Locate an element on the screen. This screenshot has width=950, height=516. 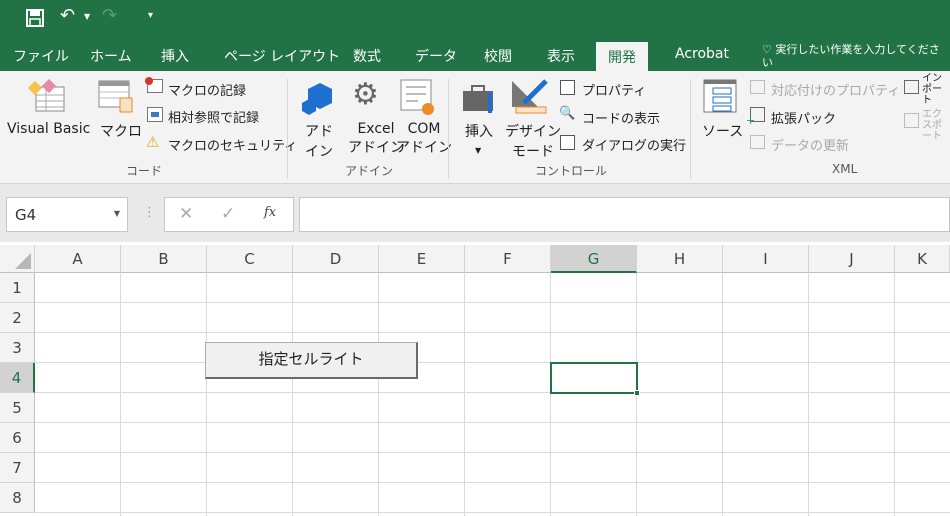
view-code-button: コードの表示 is located at coordinates (621, 117).